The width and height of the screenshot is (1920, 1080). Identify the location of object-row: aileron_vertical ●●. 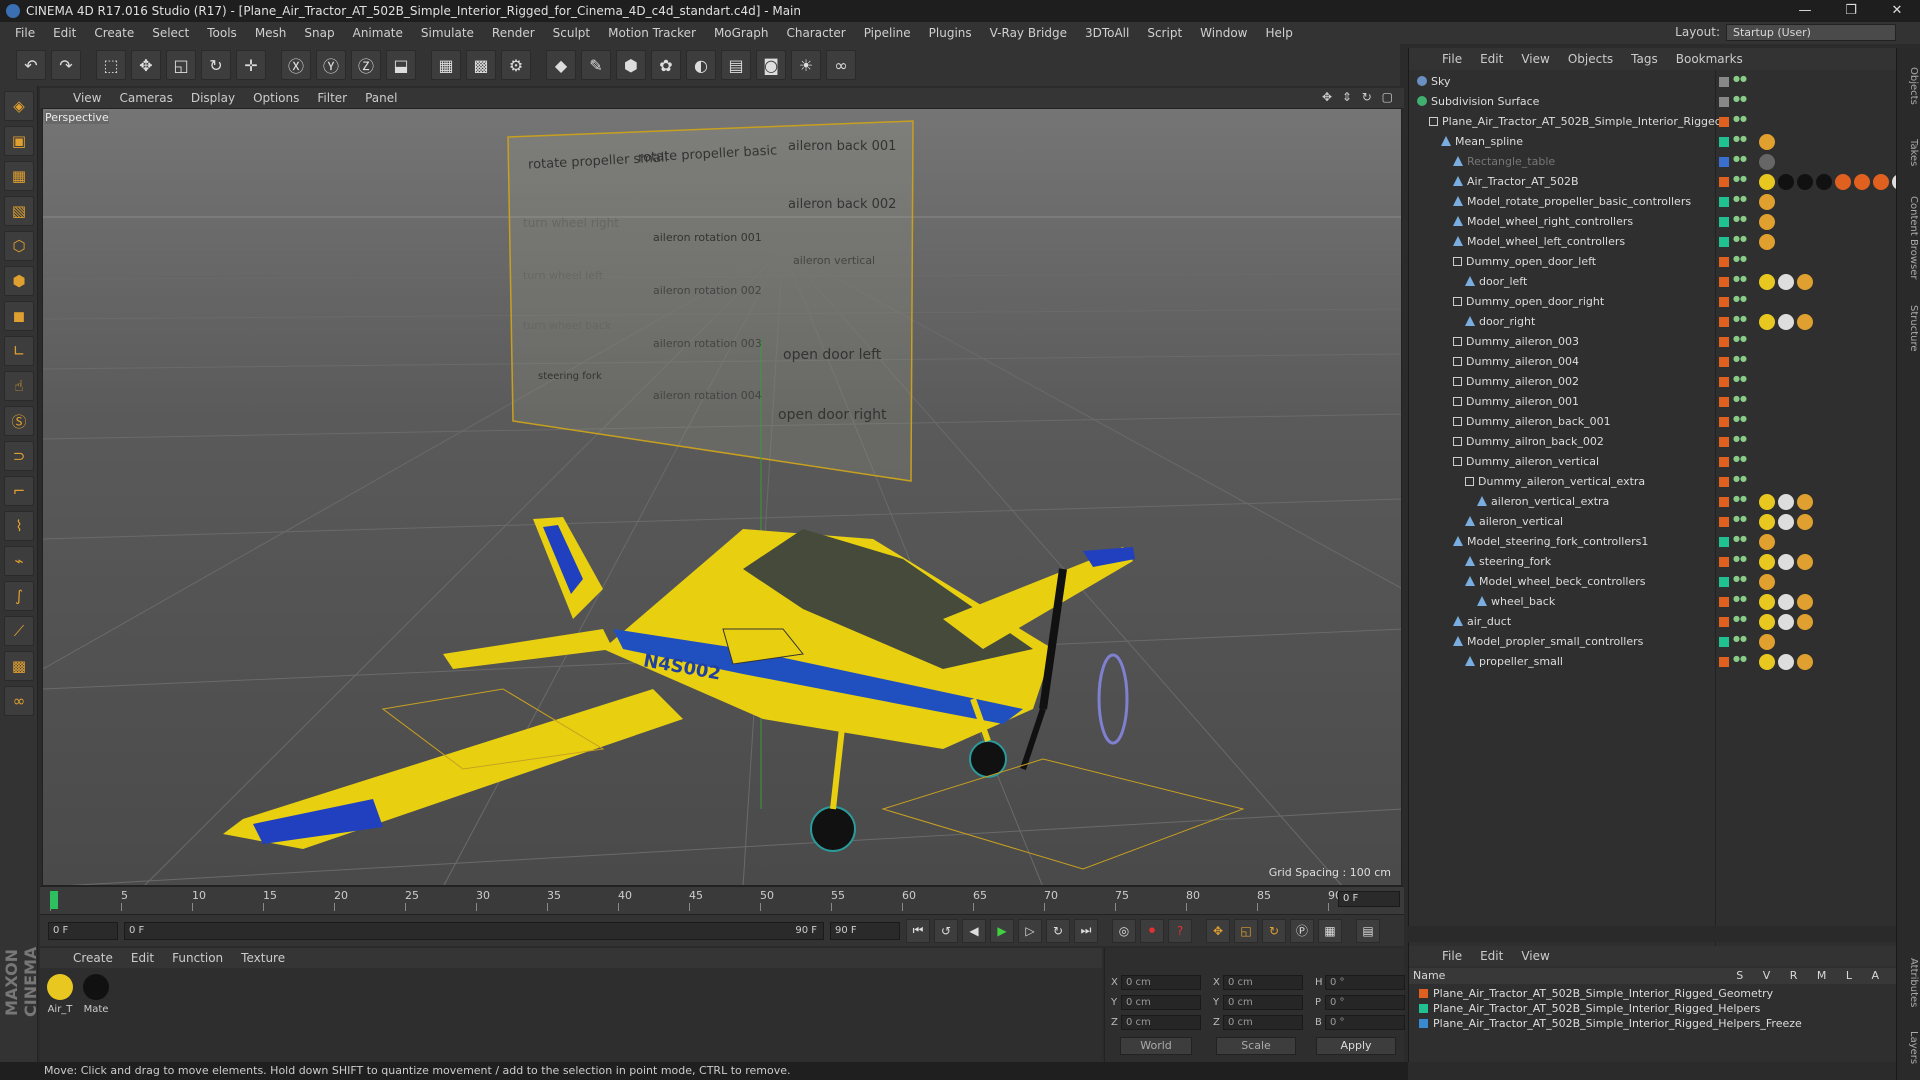
(1653, 522).